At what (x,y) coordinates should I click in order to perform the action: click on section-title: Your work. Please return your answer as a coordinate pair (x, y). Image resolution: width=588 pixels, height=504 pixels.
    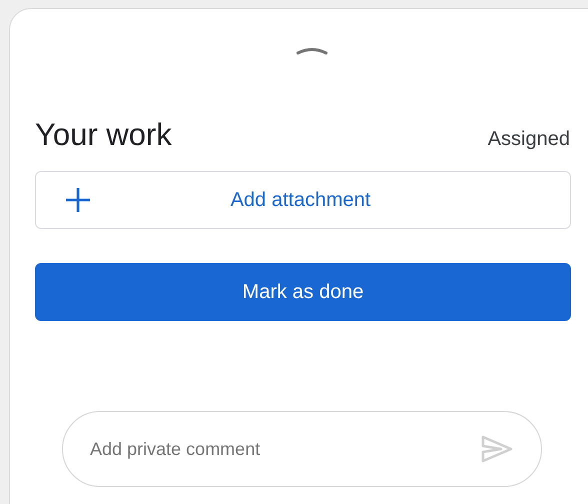
    Looking at the image, I should click on (103, 135).